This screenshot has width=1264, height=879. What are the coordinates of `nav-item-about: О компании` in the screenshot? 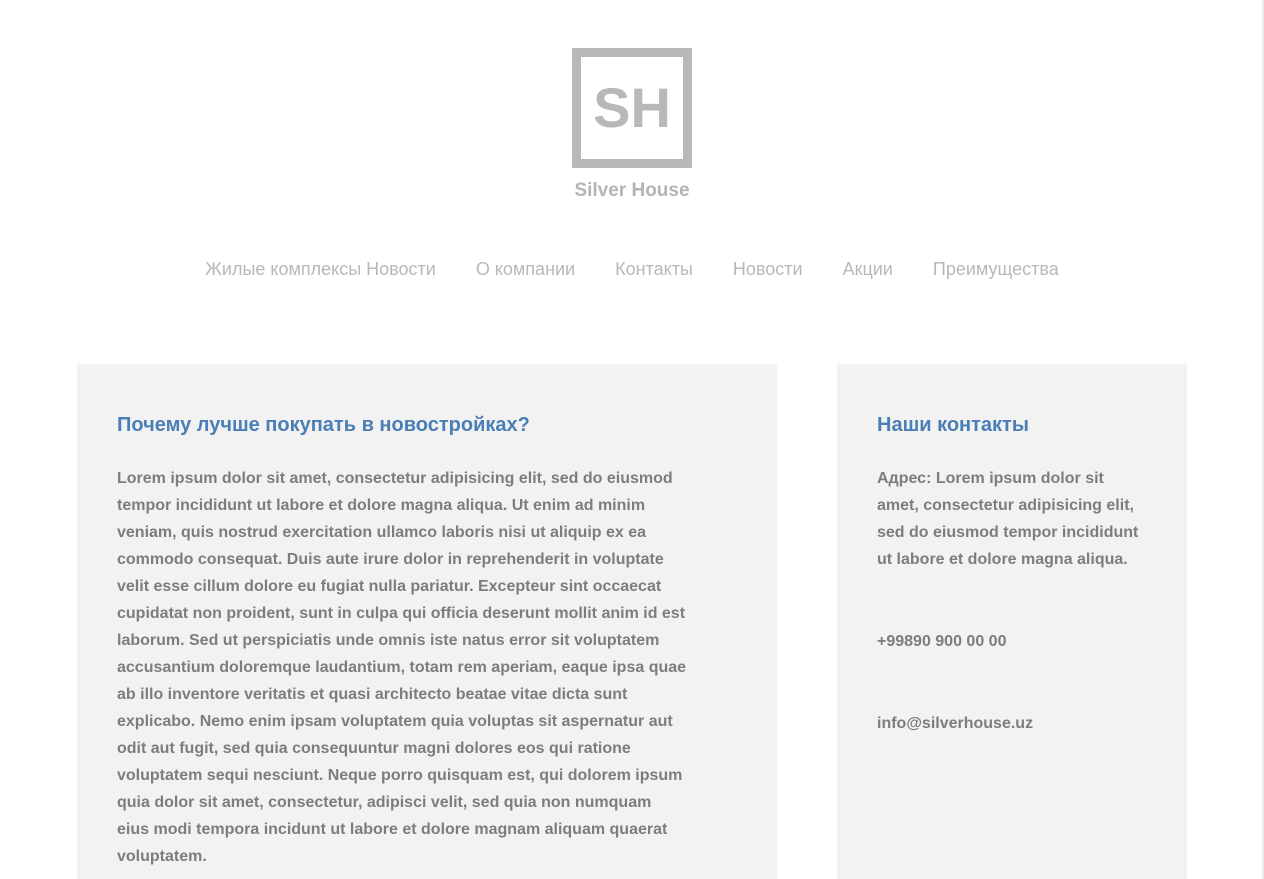 It's located at (525, 269).